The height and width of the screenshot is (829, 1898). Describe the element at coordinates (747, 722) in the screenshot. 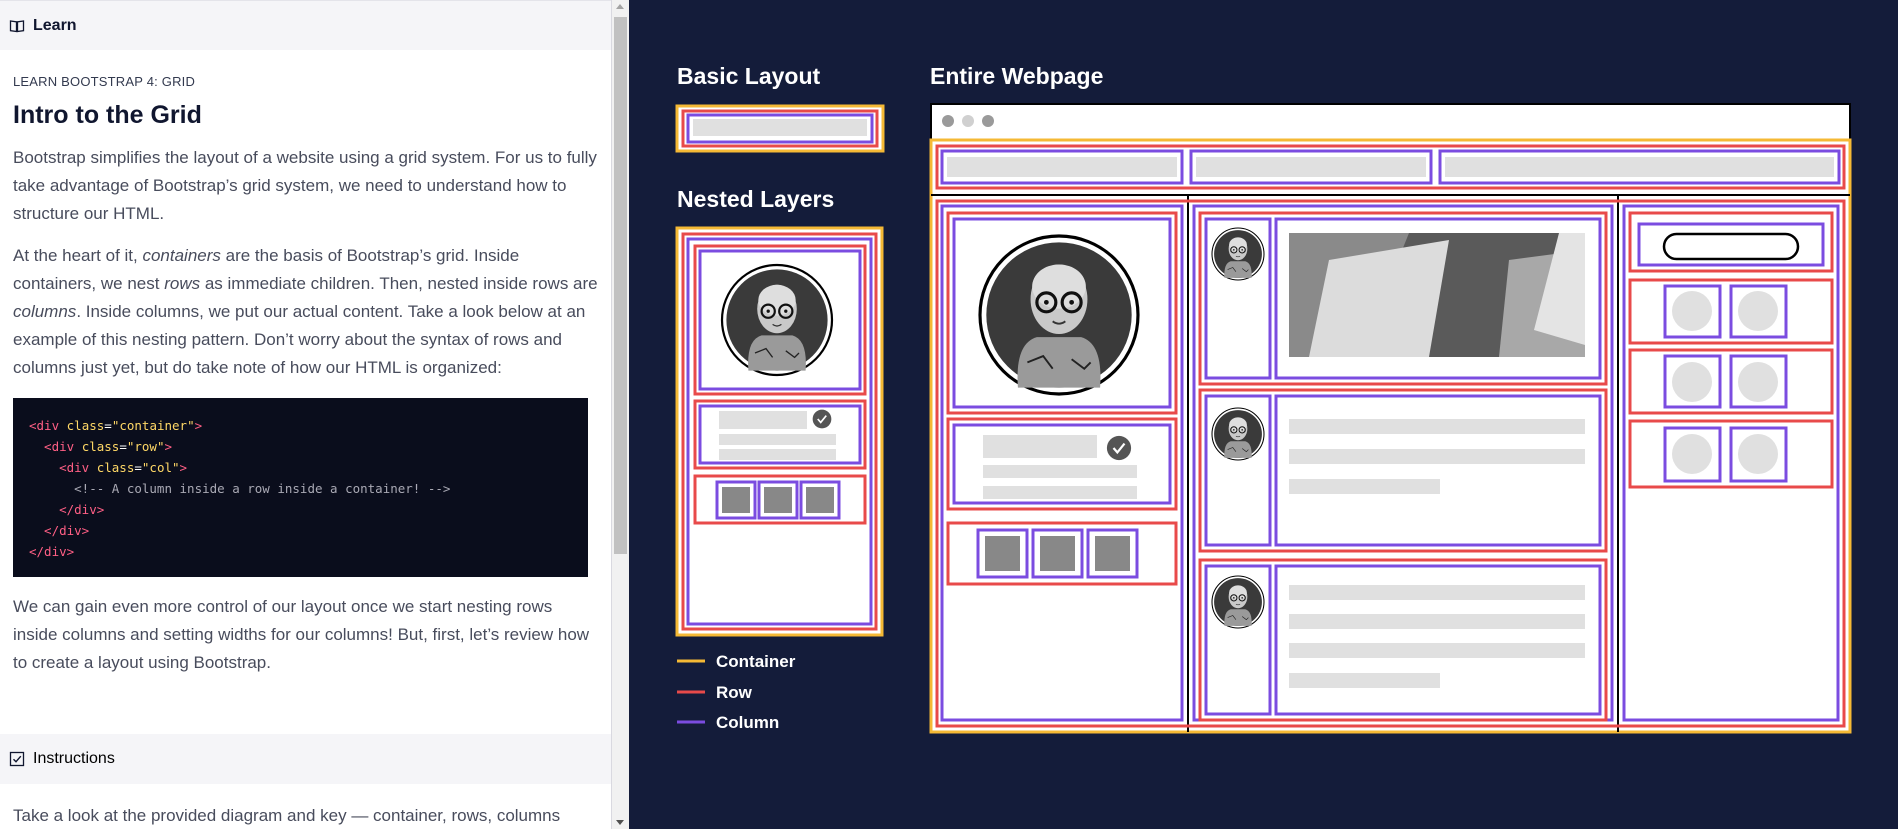

I see `legend-column-label: Column` at that location.